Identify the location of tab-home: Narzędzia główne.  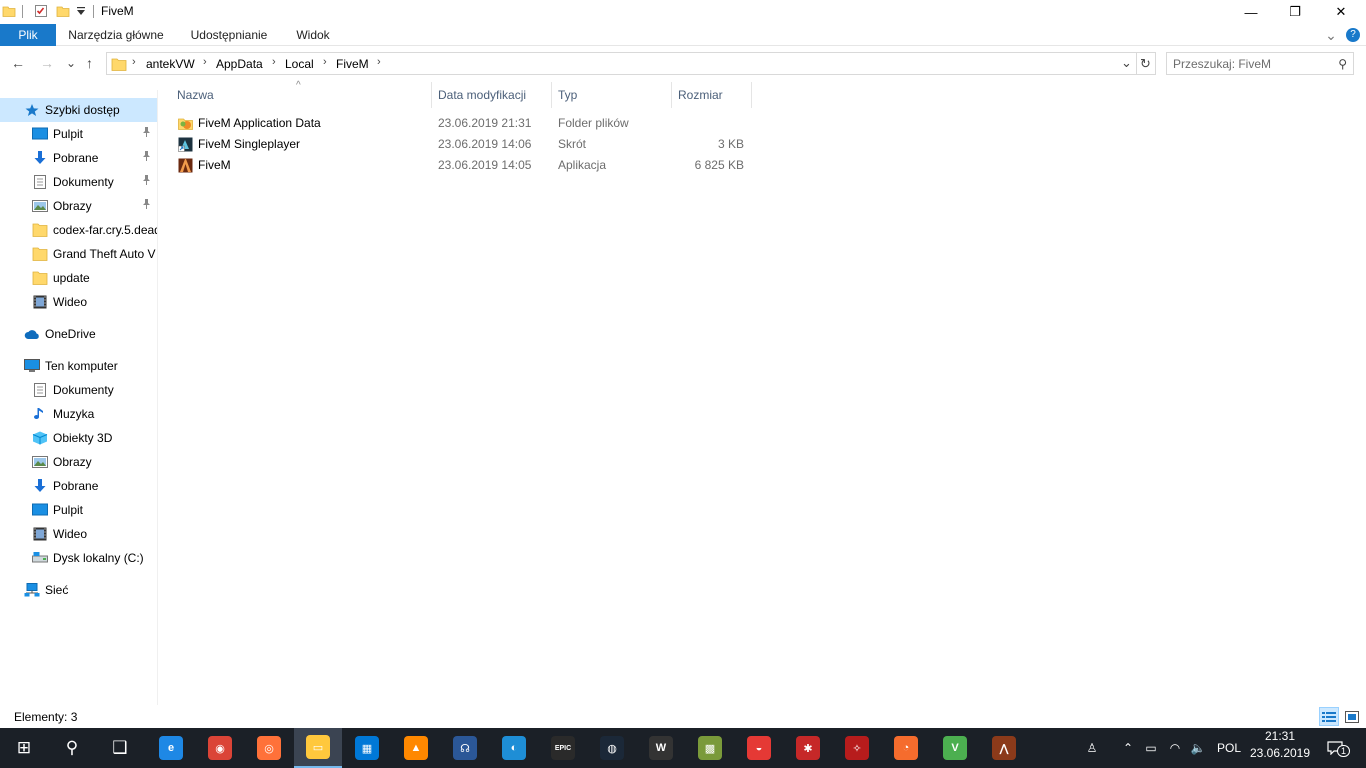
(116, 35).